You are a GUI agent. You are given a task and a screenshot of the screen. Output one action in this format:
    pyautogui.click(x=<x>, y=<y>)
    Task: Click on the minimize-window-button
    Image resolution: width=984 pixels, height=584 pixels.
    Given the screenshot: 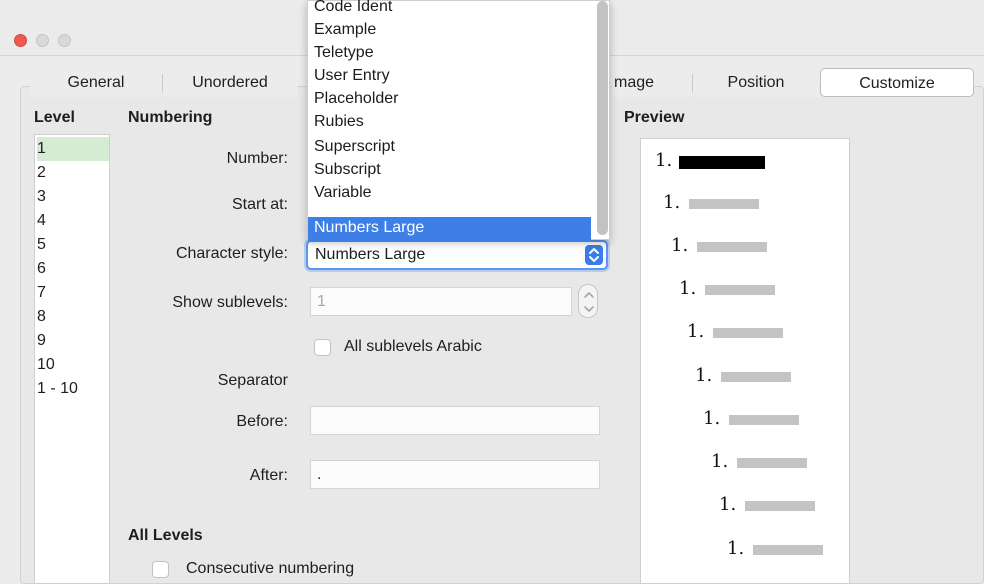 What is the action you would take?
    pyautogui.click(x=42, y=40)
    